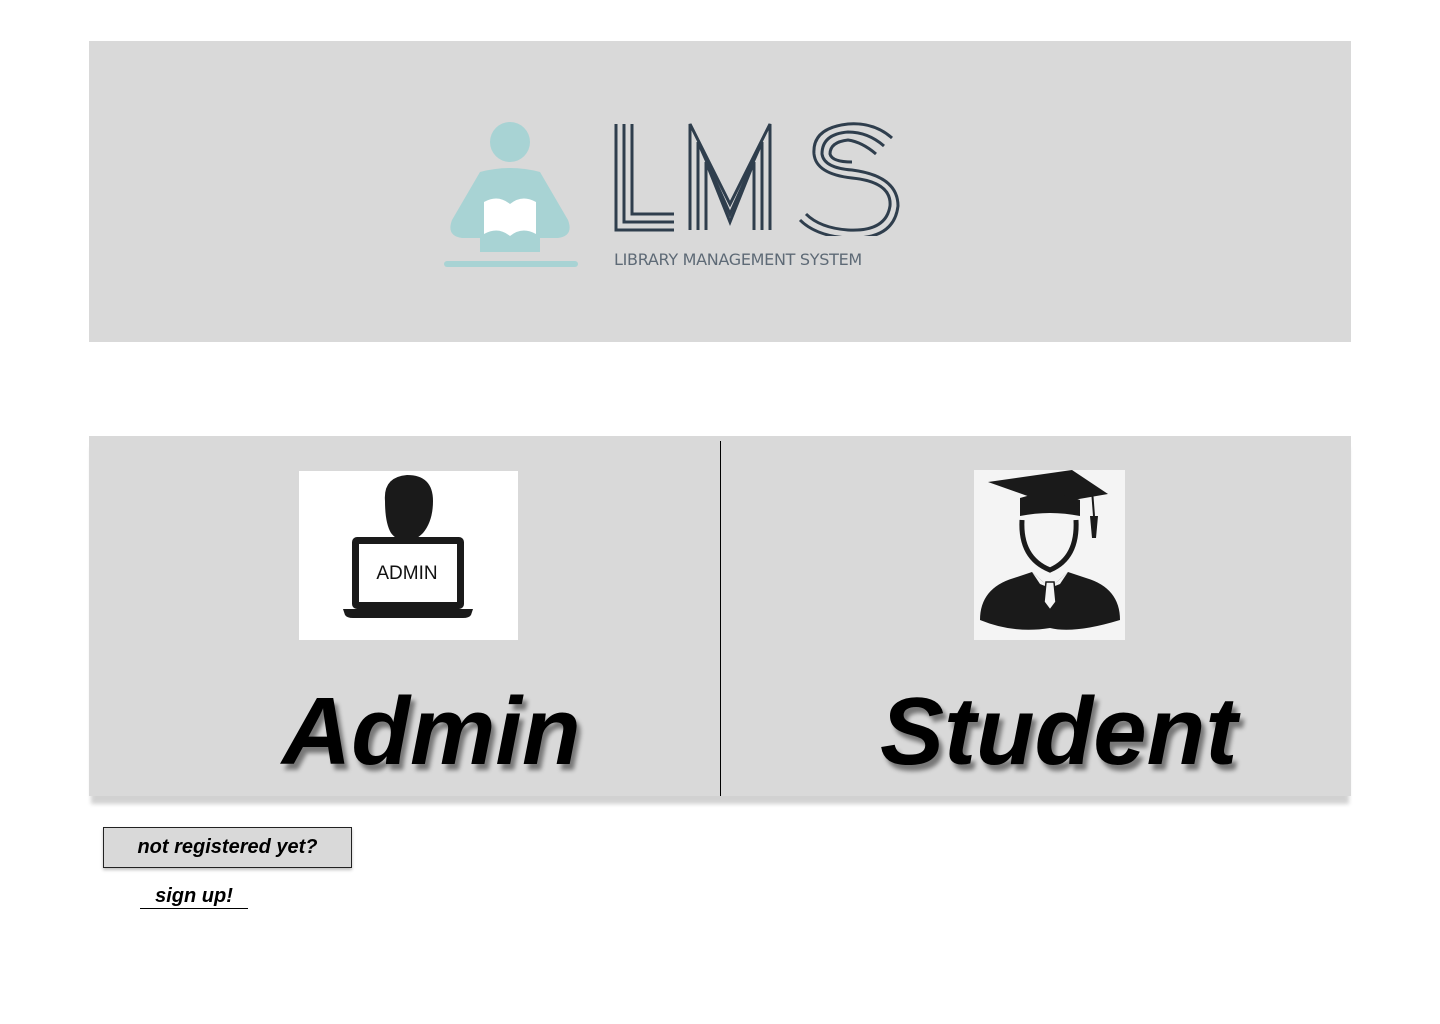 Image resolution: width=1440 pixels, height=1024 pixels. What do you see at coordinates (407, 573) in the screenshot?
I see `admin-screen-label: ADMIN` at bounding box center [407, 573].